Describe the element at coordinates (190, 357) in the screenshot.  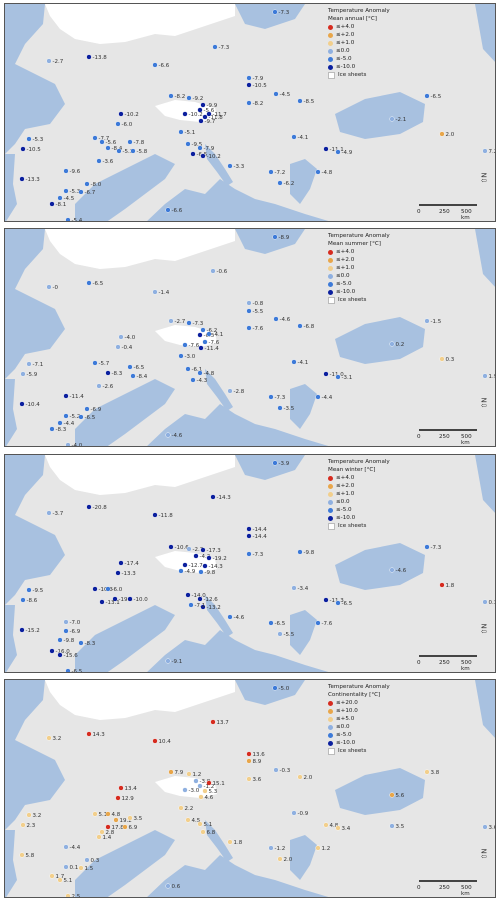
I see `site-value-label: -3.0` at that location.